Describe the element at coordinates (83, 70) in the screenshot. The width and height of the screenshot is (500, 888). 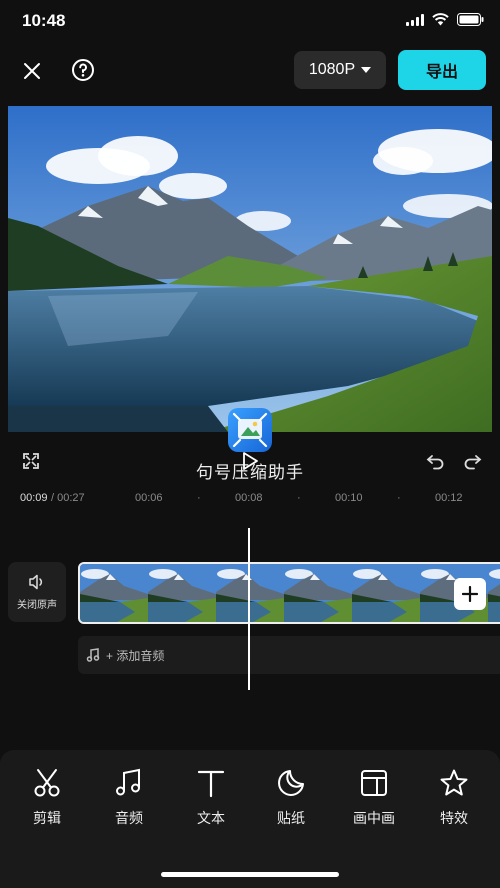
I see `help-icon` at that location.